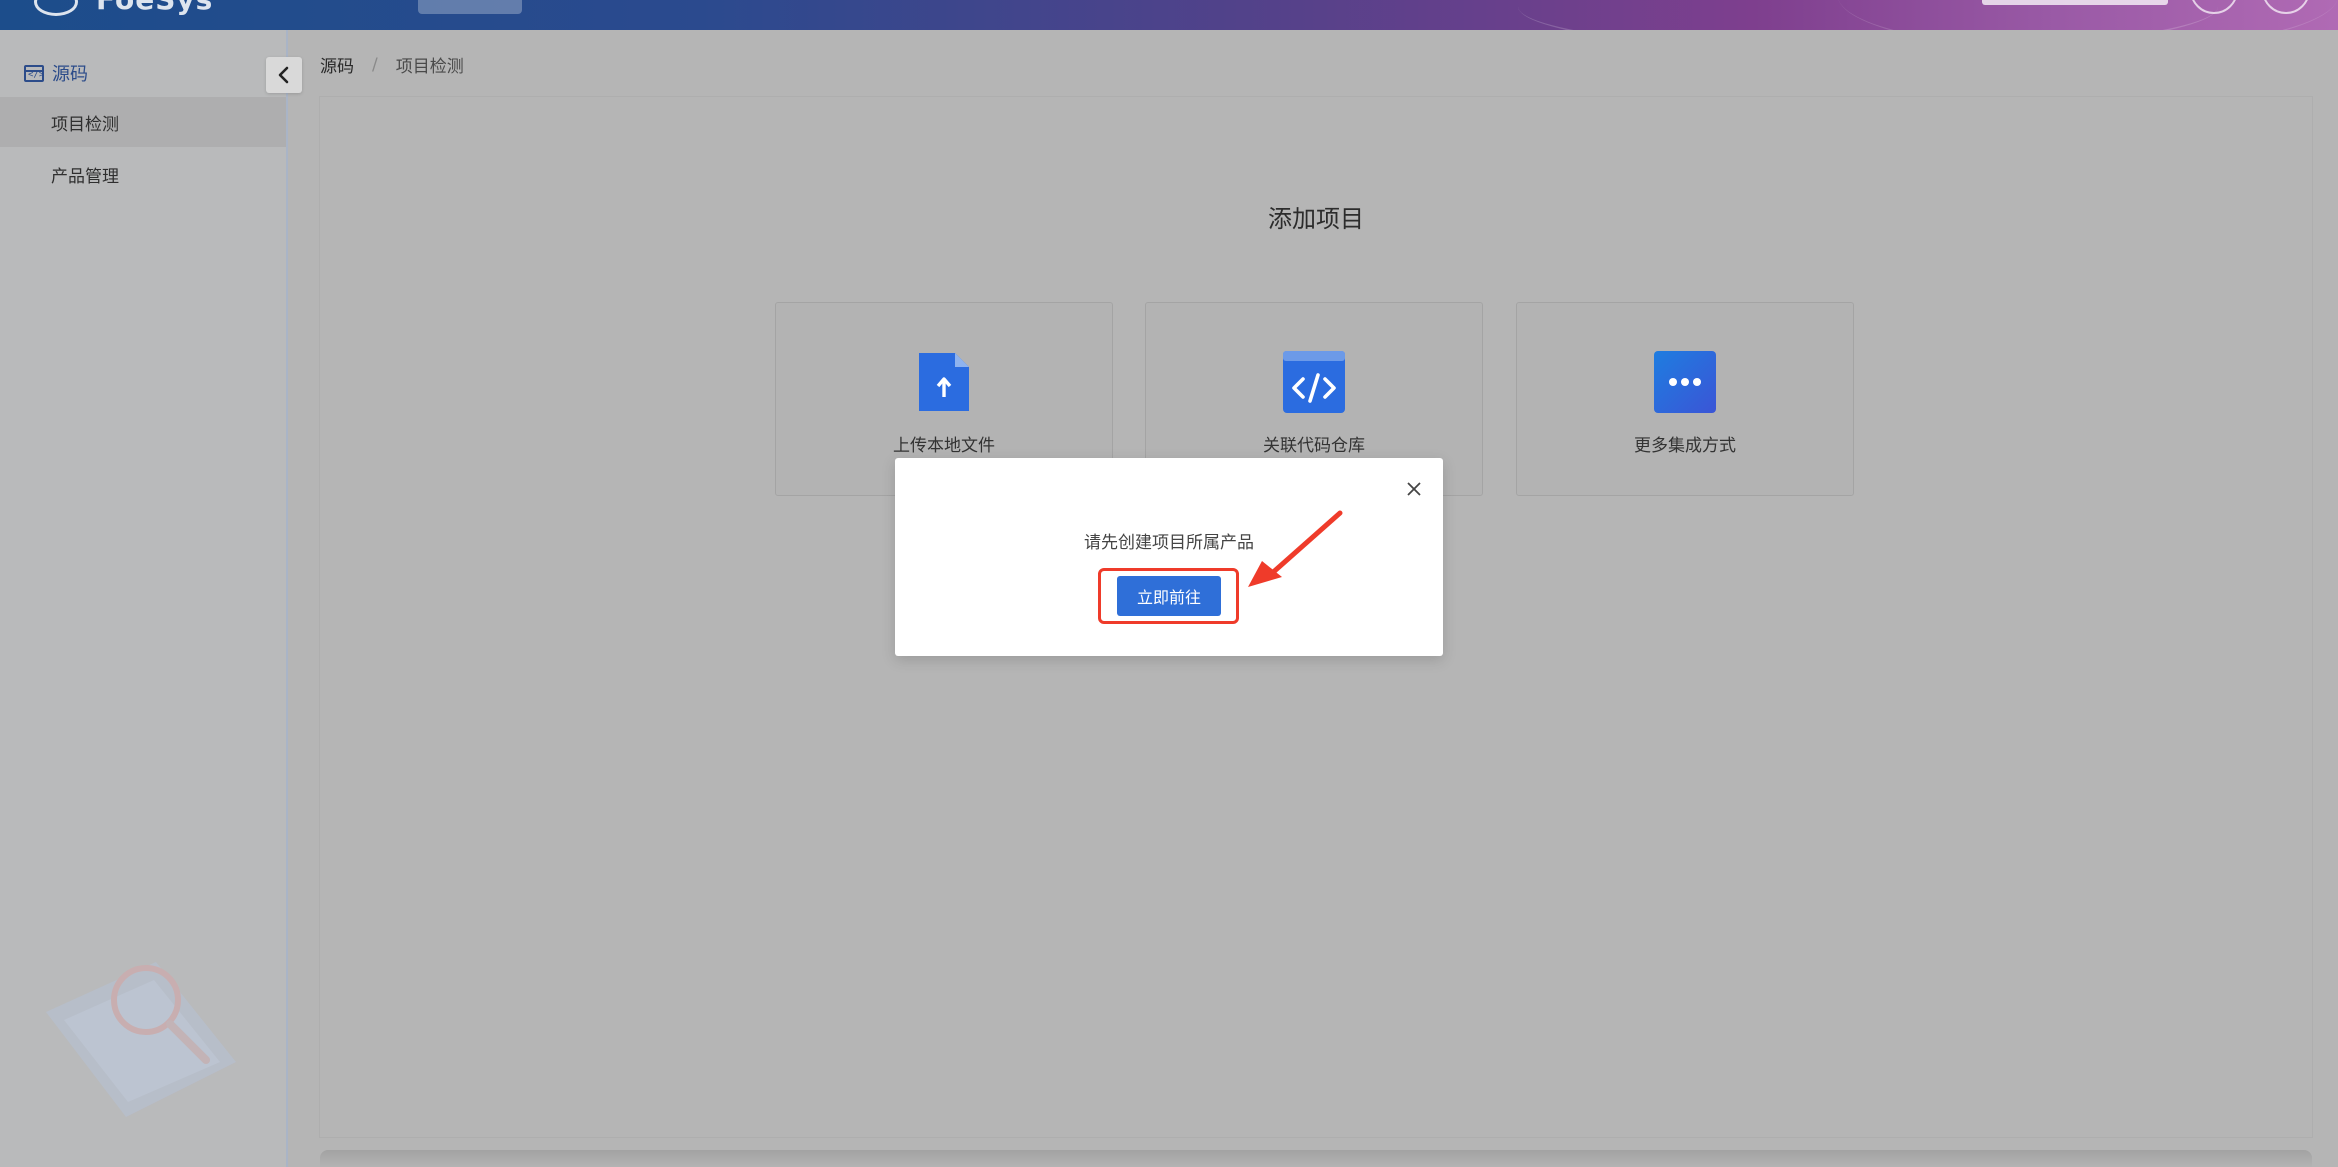 Image resolution: width=2338 pixels, height=1167 pixels. I want to click on sidebar-item-label: 产品管理, so click(85, 176).